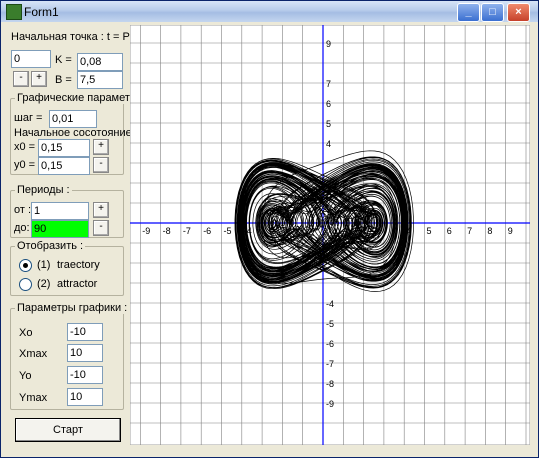 This screenshot has height=458, width=539. What do you see at coordinates (64, 148) in the screenshot?
I see `x0-input: 0,15` at bounding box center [64, 148].